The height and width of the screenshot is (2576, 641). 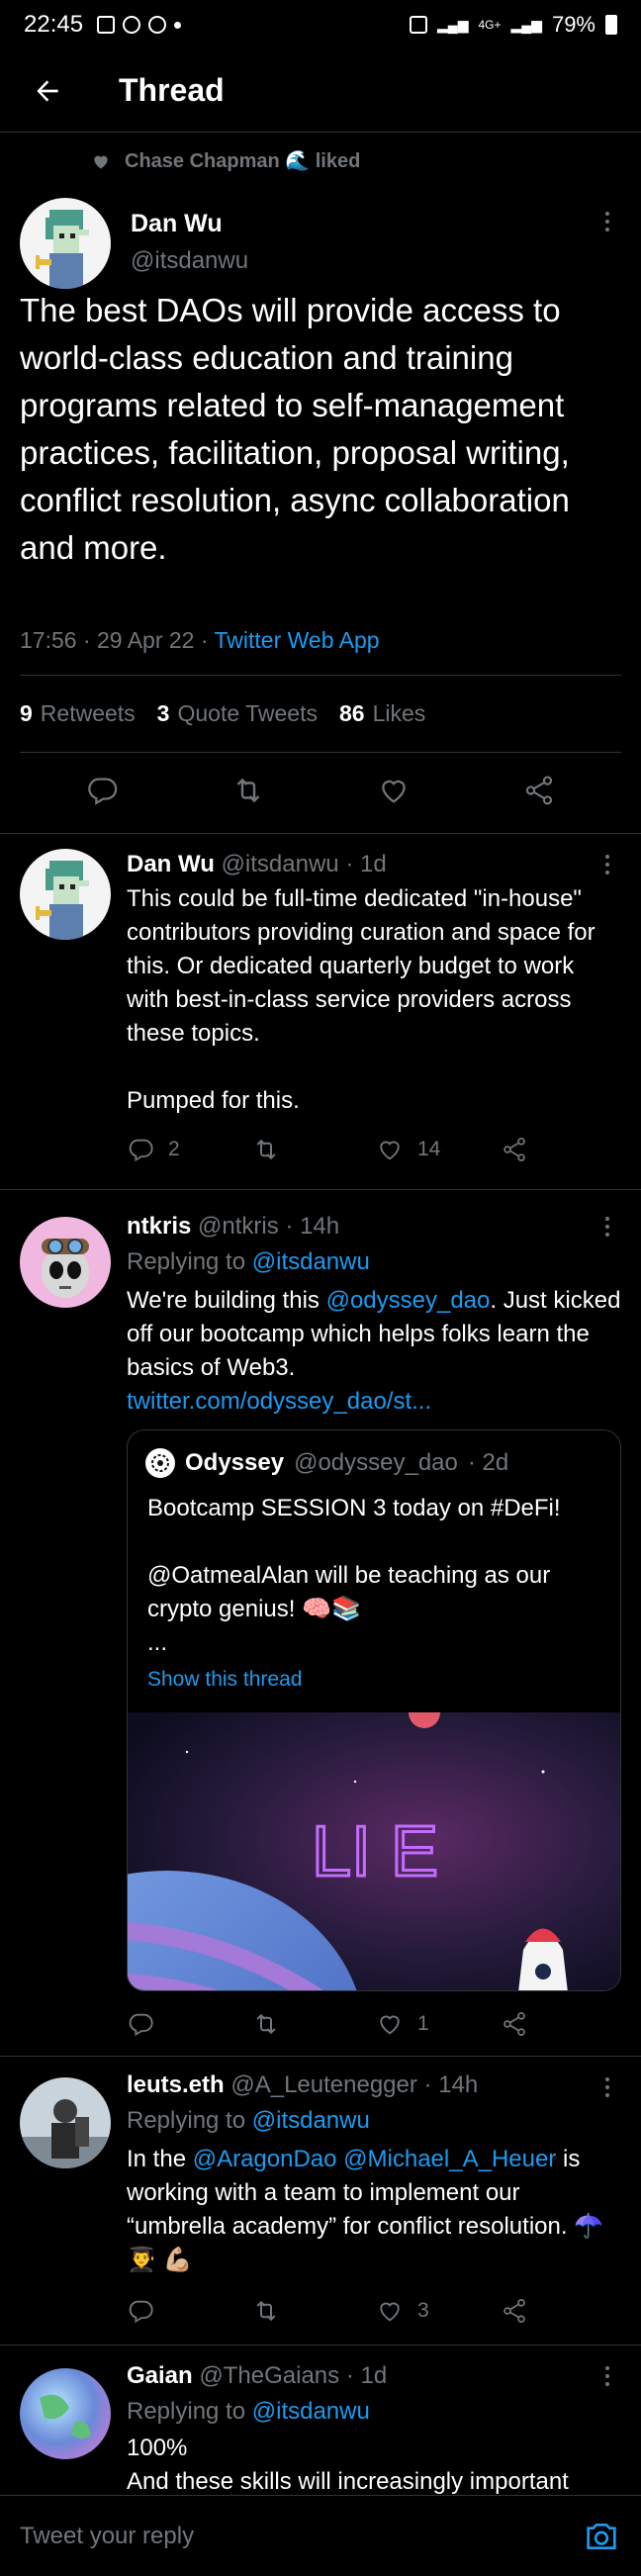 What do you see at coordinates (573, 25) in the screenshot?
I see `battery-percent: 79%` at bounding box center [573, 25].